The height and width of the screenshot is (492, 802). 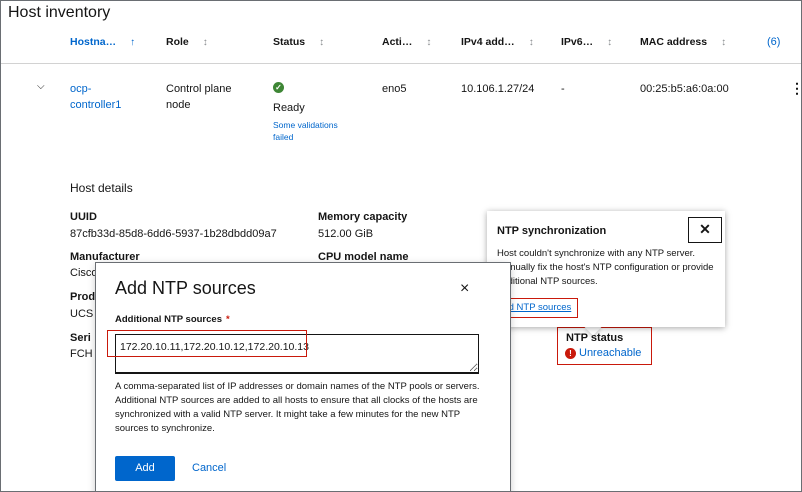 I want to click on column-status: Status ↕, so click(x=298, y=42).